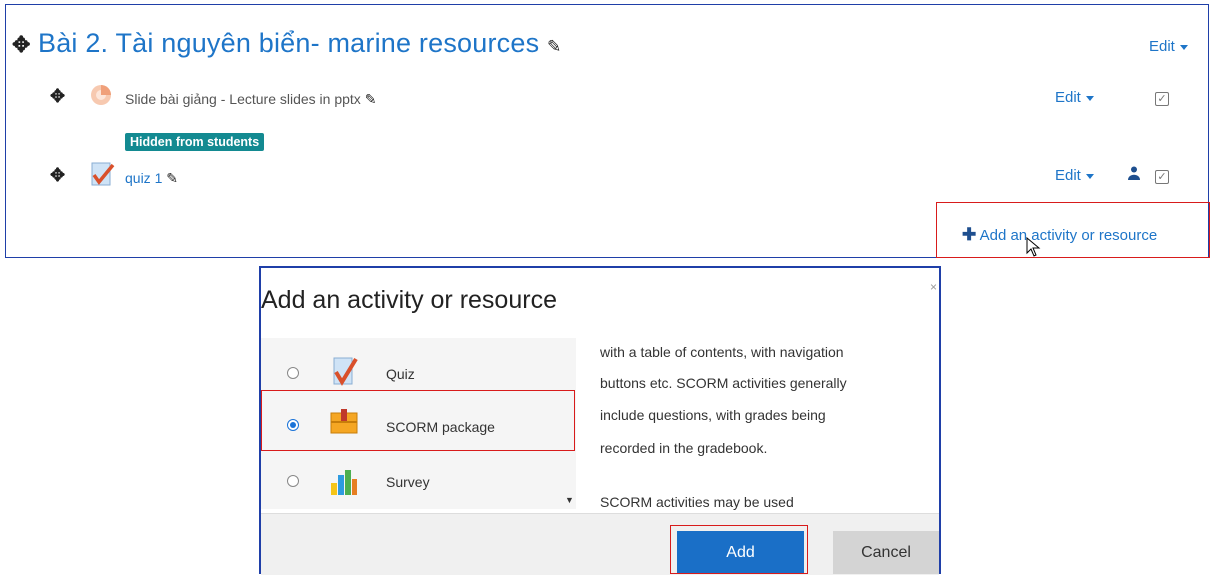 The height and width of the screenshot is (575, 1213). What do you see at coordinates (723, 383) in the screenshot?
I see `description-line: buttons etc. SCORM activities generally` at bounding box center [723, 383].